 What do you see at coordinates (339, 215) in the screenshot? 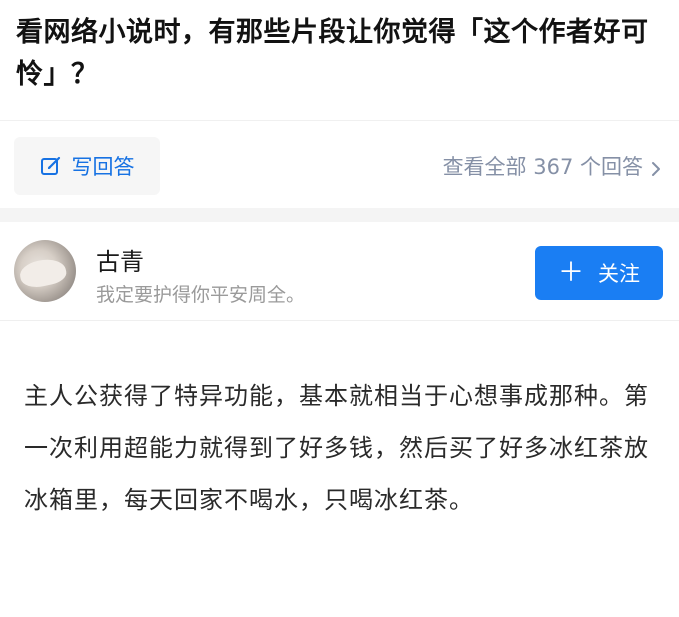
I see `section-divider` at bounding box center [339, 215].